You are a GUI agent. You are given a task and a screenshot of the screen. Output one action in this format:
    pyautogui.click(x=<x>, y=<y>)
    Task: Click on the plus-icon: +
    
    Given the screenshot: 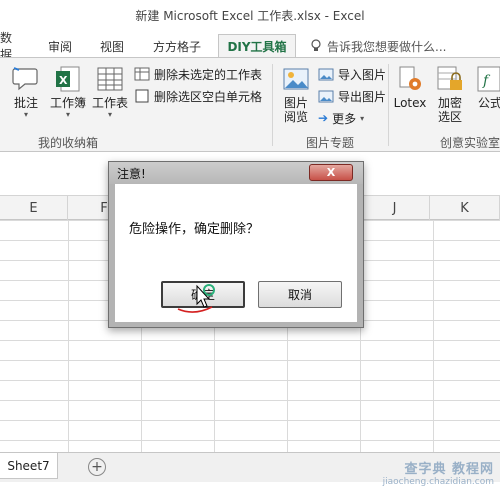 What is the action you would take?
    pyautogui.click(x=97, y=467)
    